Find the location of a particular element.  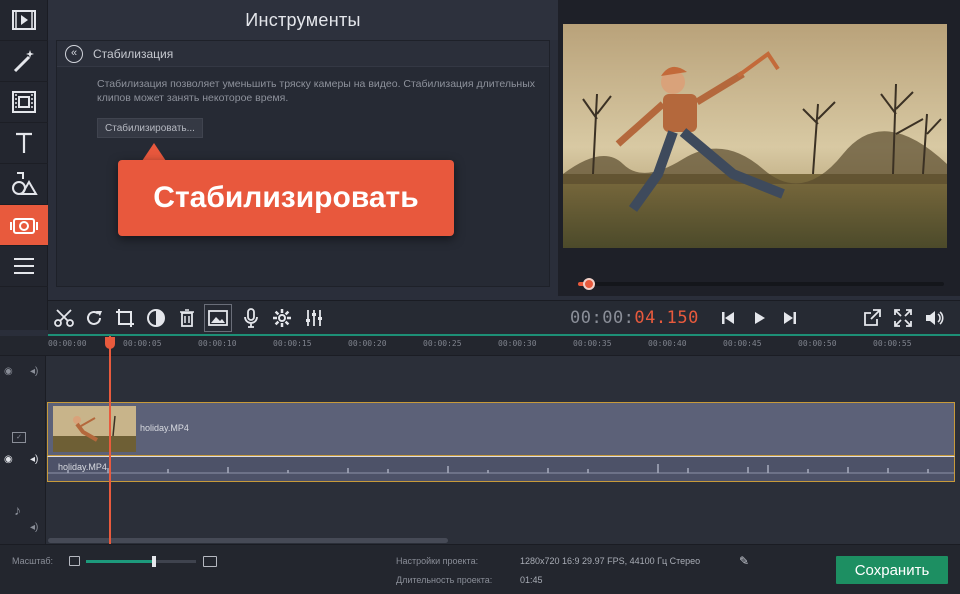

settings-label: Настройки проекта: is located at coordinates (437, 561).